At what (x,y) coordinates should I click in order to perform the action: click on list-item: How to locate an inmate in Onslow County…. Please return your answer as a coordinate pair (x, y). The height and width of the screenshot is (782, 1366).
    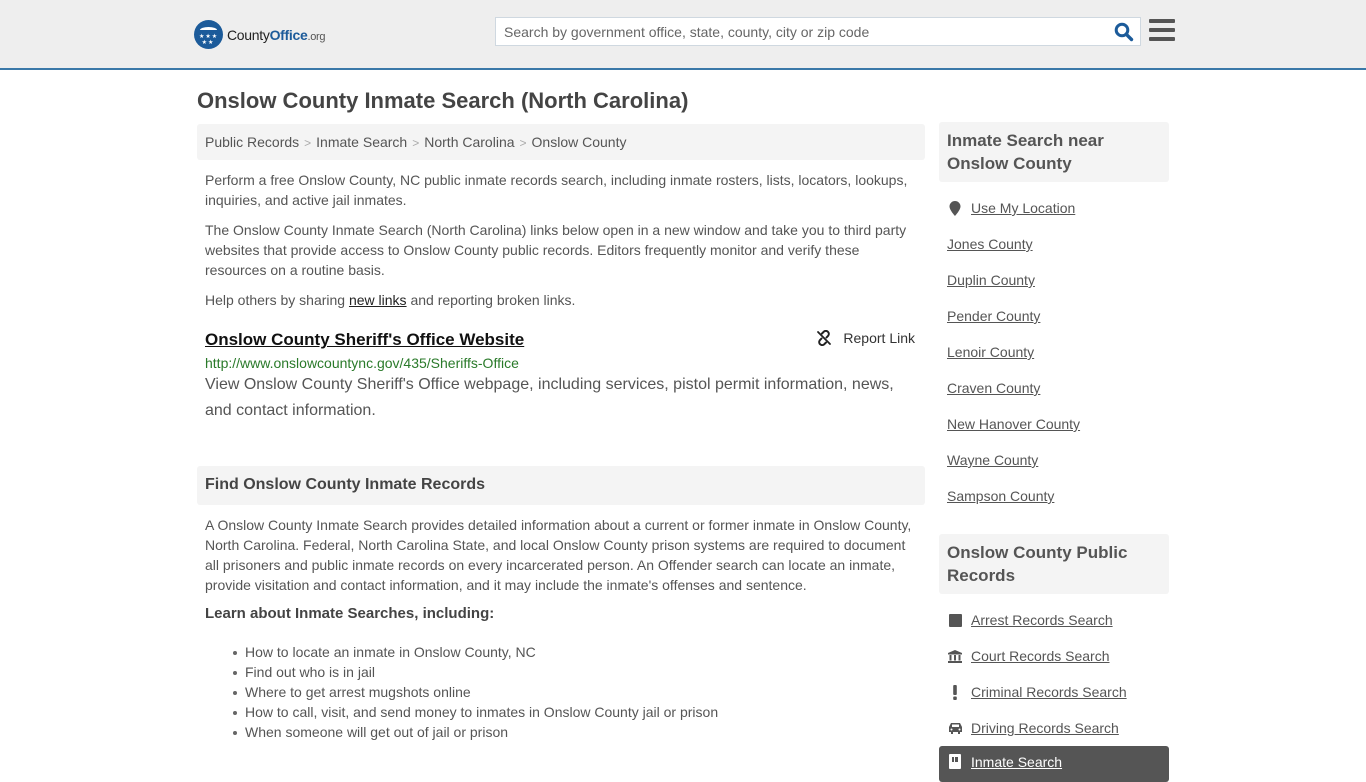
    Looking at the image, I should click on (579, 652).